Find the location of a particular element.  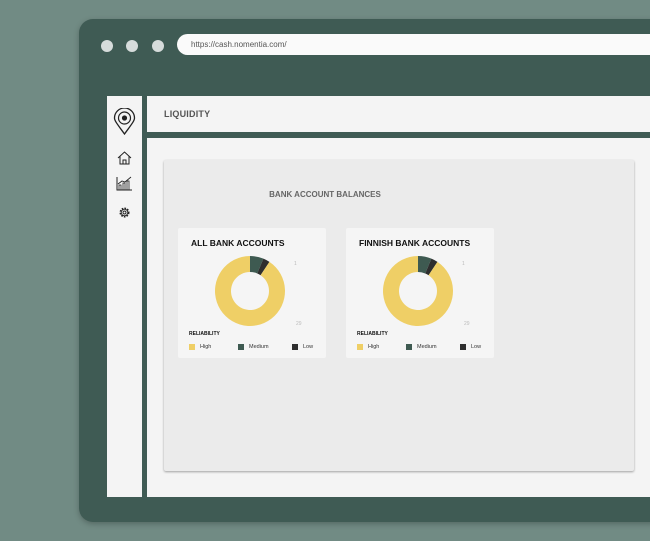

window-maximize-dot is located at coordinates (158, 46).